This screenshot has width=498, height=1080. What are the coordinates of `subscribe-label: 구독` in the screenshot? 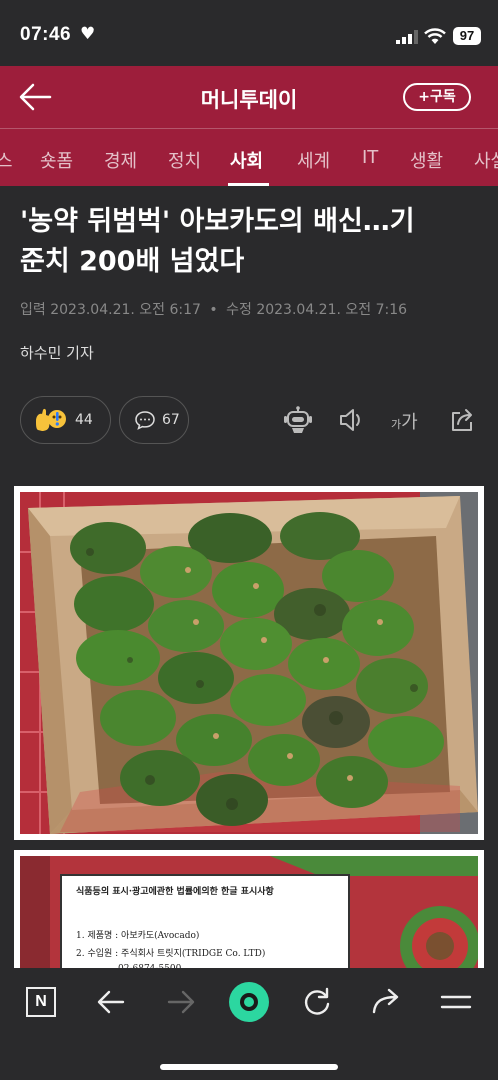 It's located at (442, 97).